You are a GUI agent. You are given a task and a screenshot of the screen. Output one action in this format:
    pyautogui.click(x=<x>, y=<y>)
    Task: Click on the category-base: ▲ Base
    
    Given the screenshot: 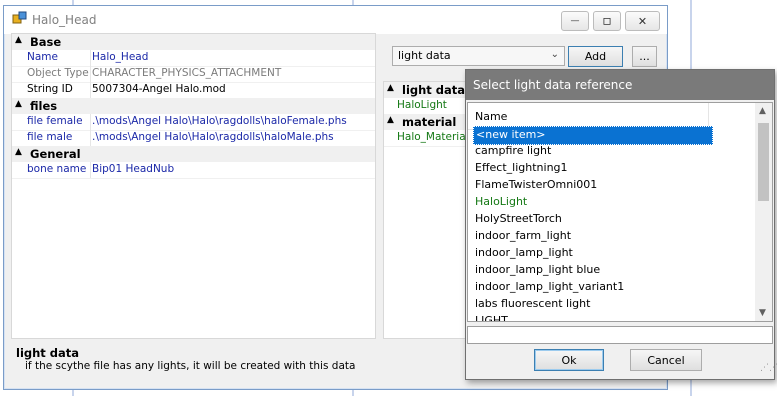 What is the action you would take?
    pyautogui.click(x=193, y=42)
    